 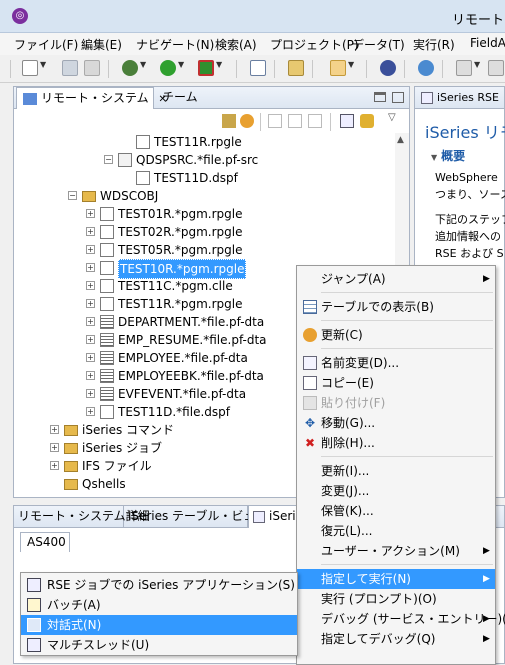 I want to click on menu-navigate: ナビゲート(N), so click(x=175, y=44).